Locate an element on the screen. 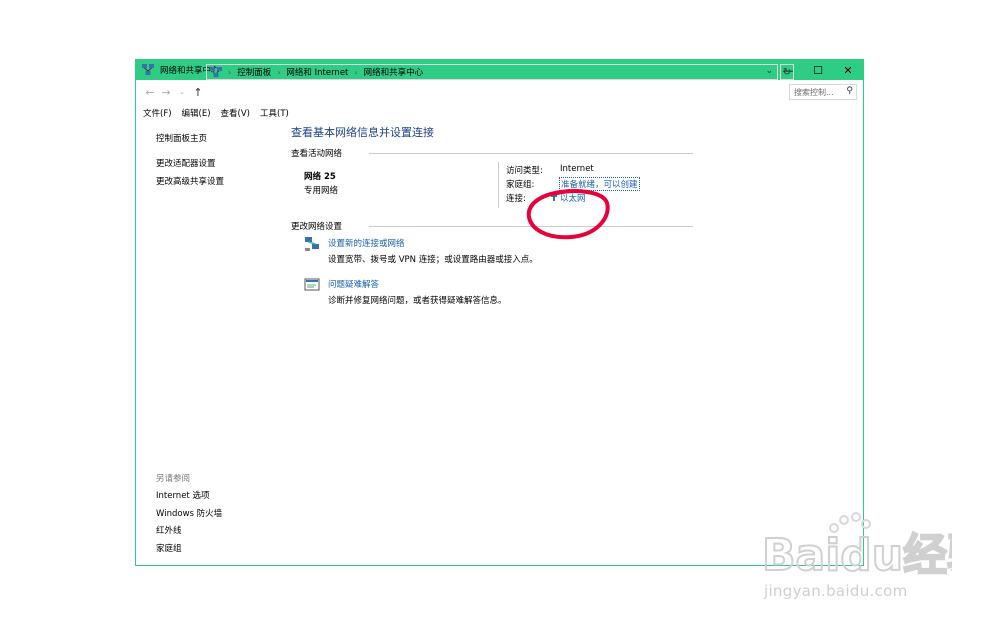  ethernet-connection-link: 以太网 is located at coordinates (573, 198).